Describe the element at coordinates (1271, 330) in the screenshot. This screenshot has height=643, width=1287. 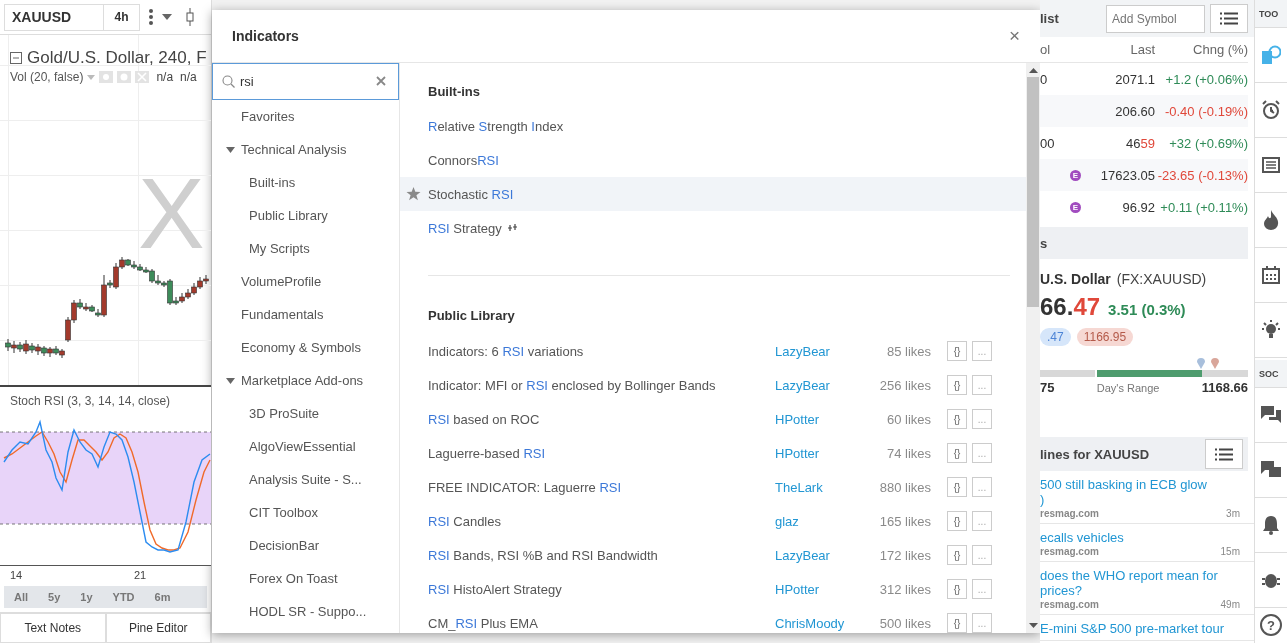
I see `lightbulb-icon` at that location.